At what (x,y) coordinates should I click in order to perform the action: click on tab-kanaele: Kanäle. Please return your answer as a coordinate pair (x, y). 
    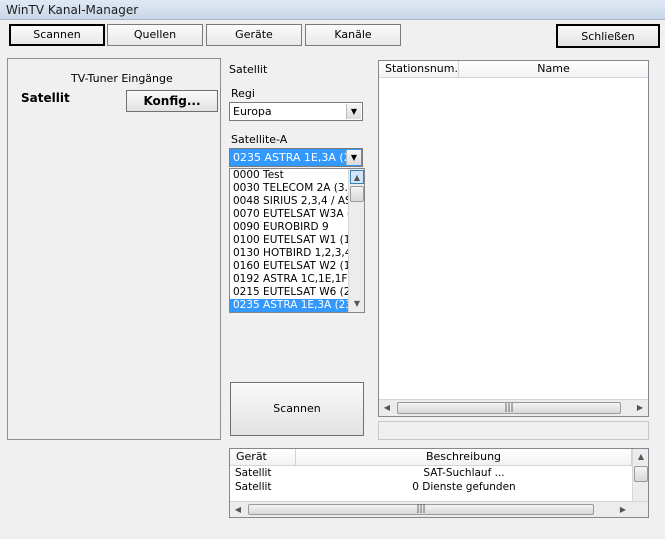
    Looking at the image, I should click on (353, 35).